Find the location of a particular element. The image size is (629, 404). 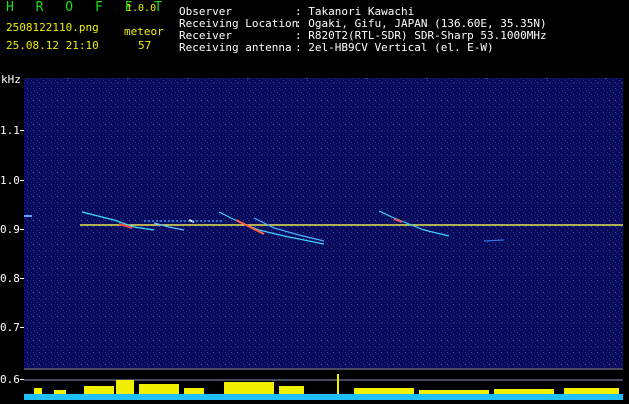

y-tick-label: 0.9 is located at coordinates (10, 229).